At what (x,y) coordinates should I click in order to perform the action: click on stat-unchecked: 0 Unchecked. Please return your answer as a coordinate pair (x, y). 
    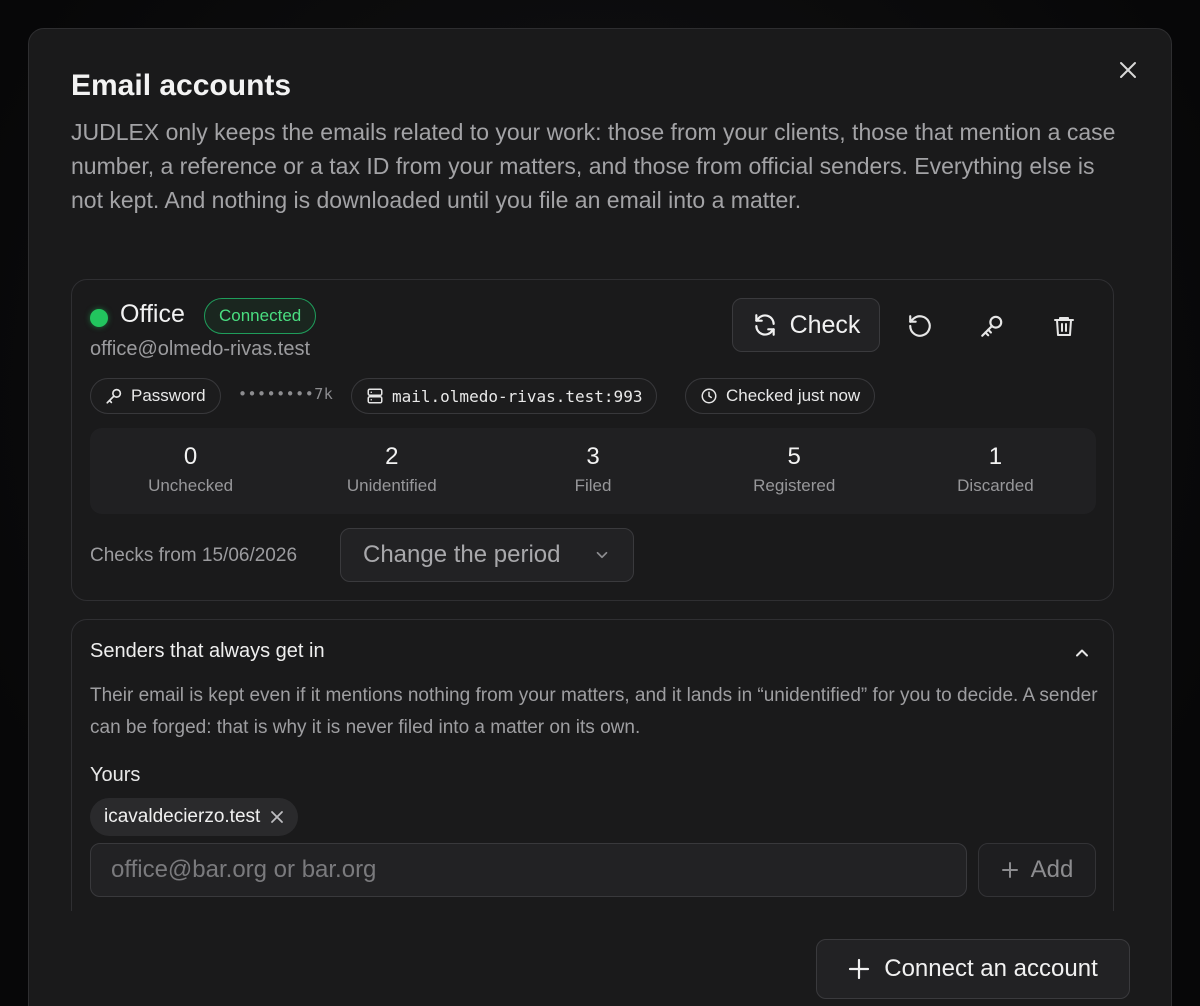
    Looking at the image, I should click on (190, 471).